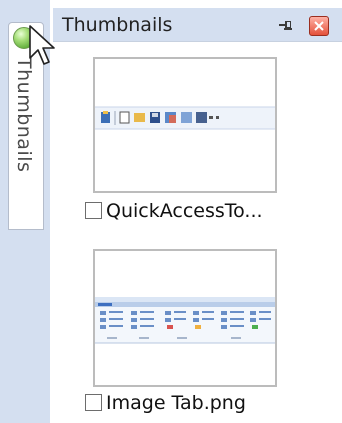 The width and height of the screenshot is (342, 423). I want to click on panel-title: Thumbnails, so click(117, 25).